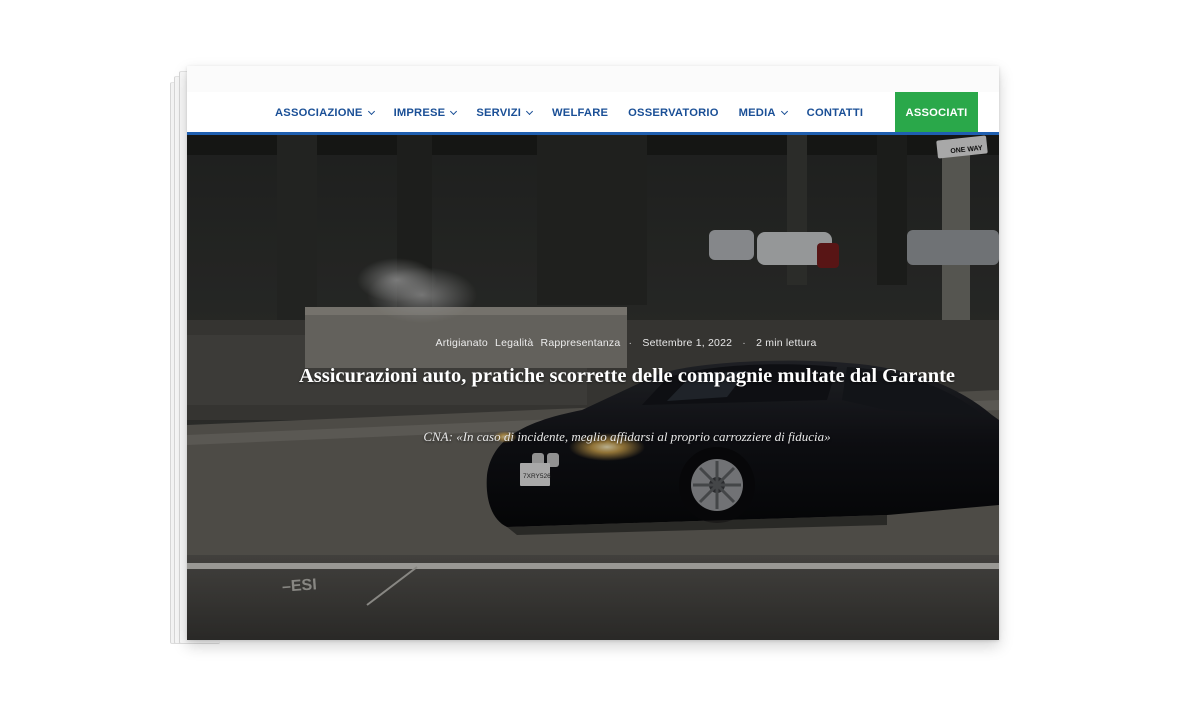  I want to click on category-link-rappresentanza: Rappresentanza, so click(581, 343).